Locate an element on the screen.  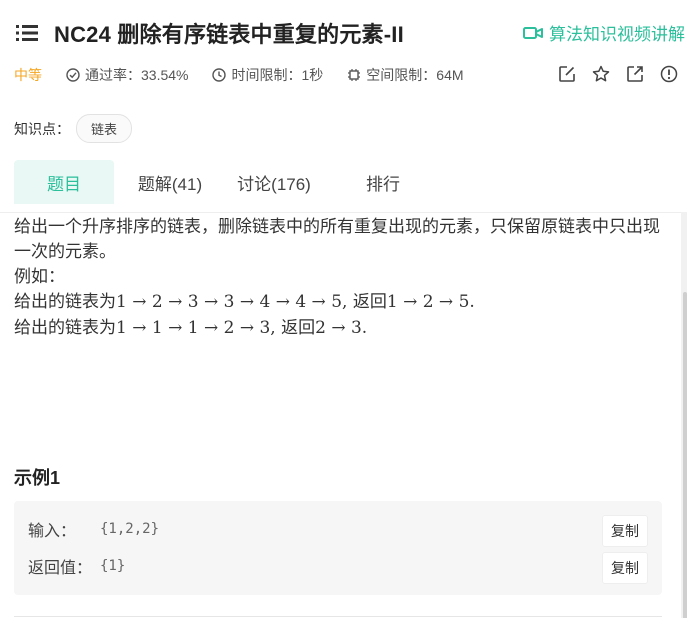
time-limit: 时间限制：1秒 is located at coordinates (267, 75).